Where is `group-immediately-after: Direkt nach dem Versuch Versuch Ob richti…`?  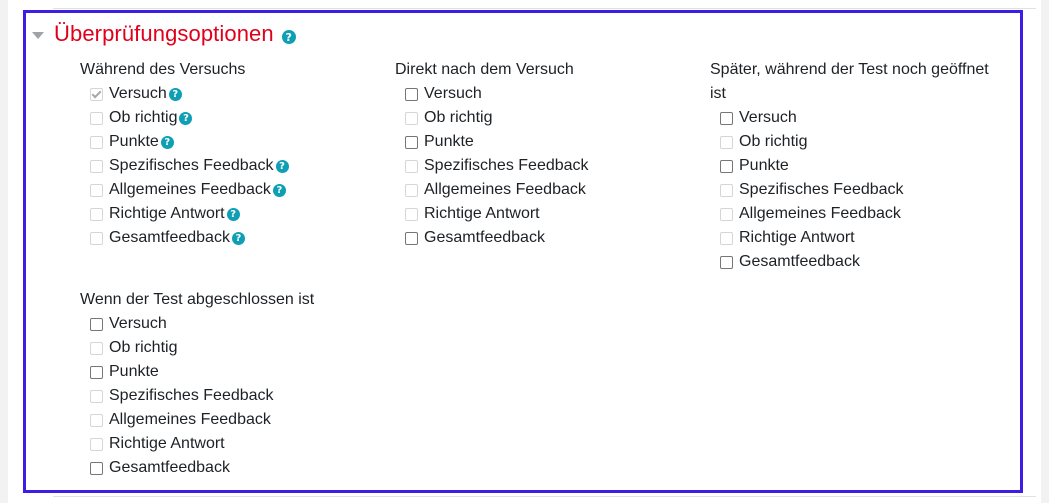 group-immediately-after: Direkt nach dem Versuch Versuch Ob richti… is located at coordinates (545, 154).